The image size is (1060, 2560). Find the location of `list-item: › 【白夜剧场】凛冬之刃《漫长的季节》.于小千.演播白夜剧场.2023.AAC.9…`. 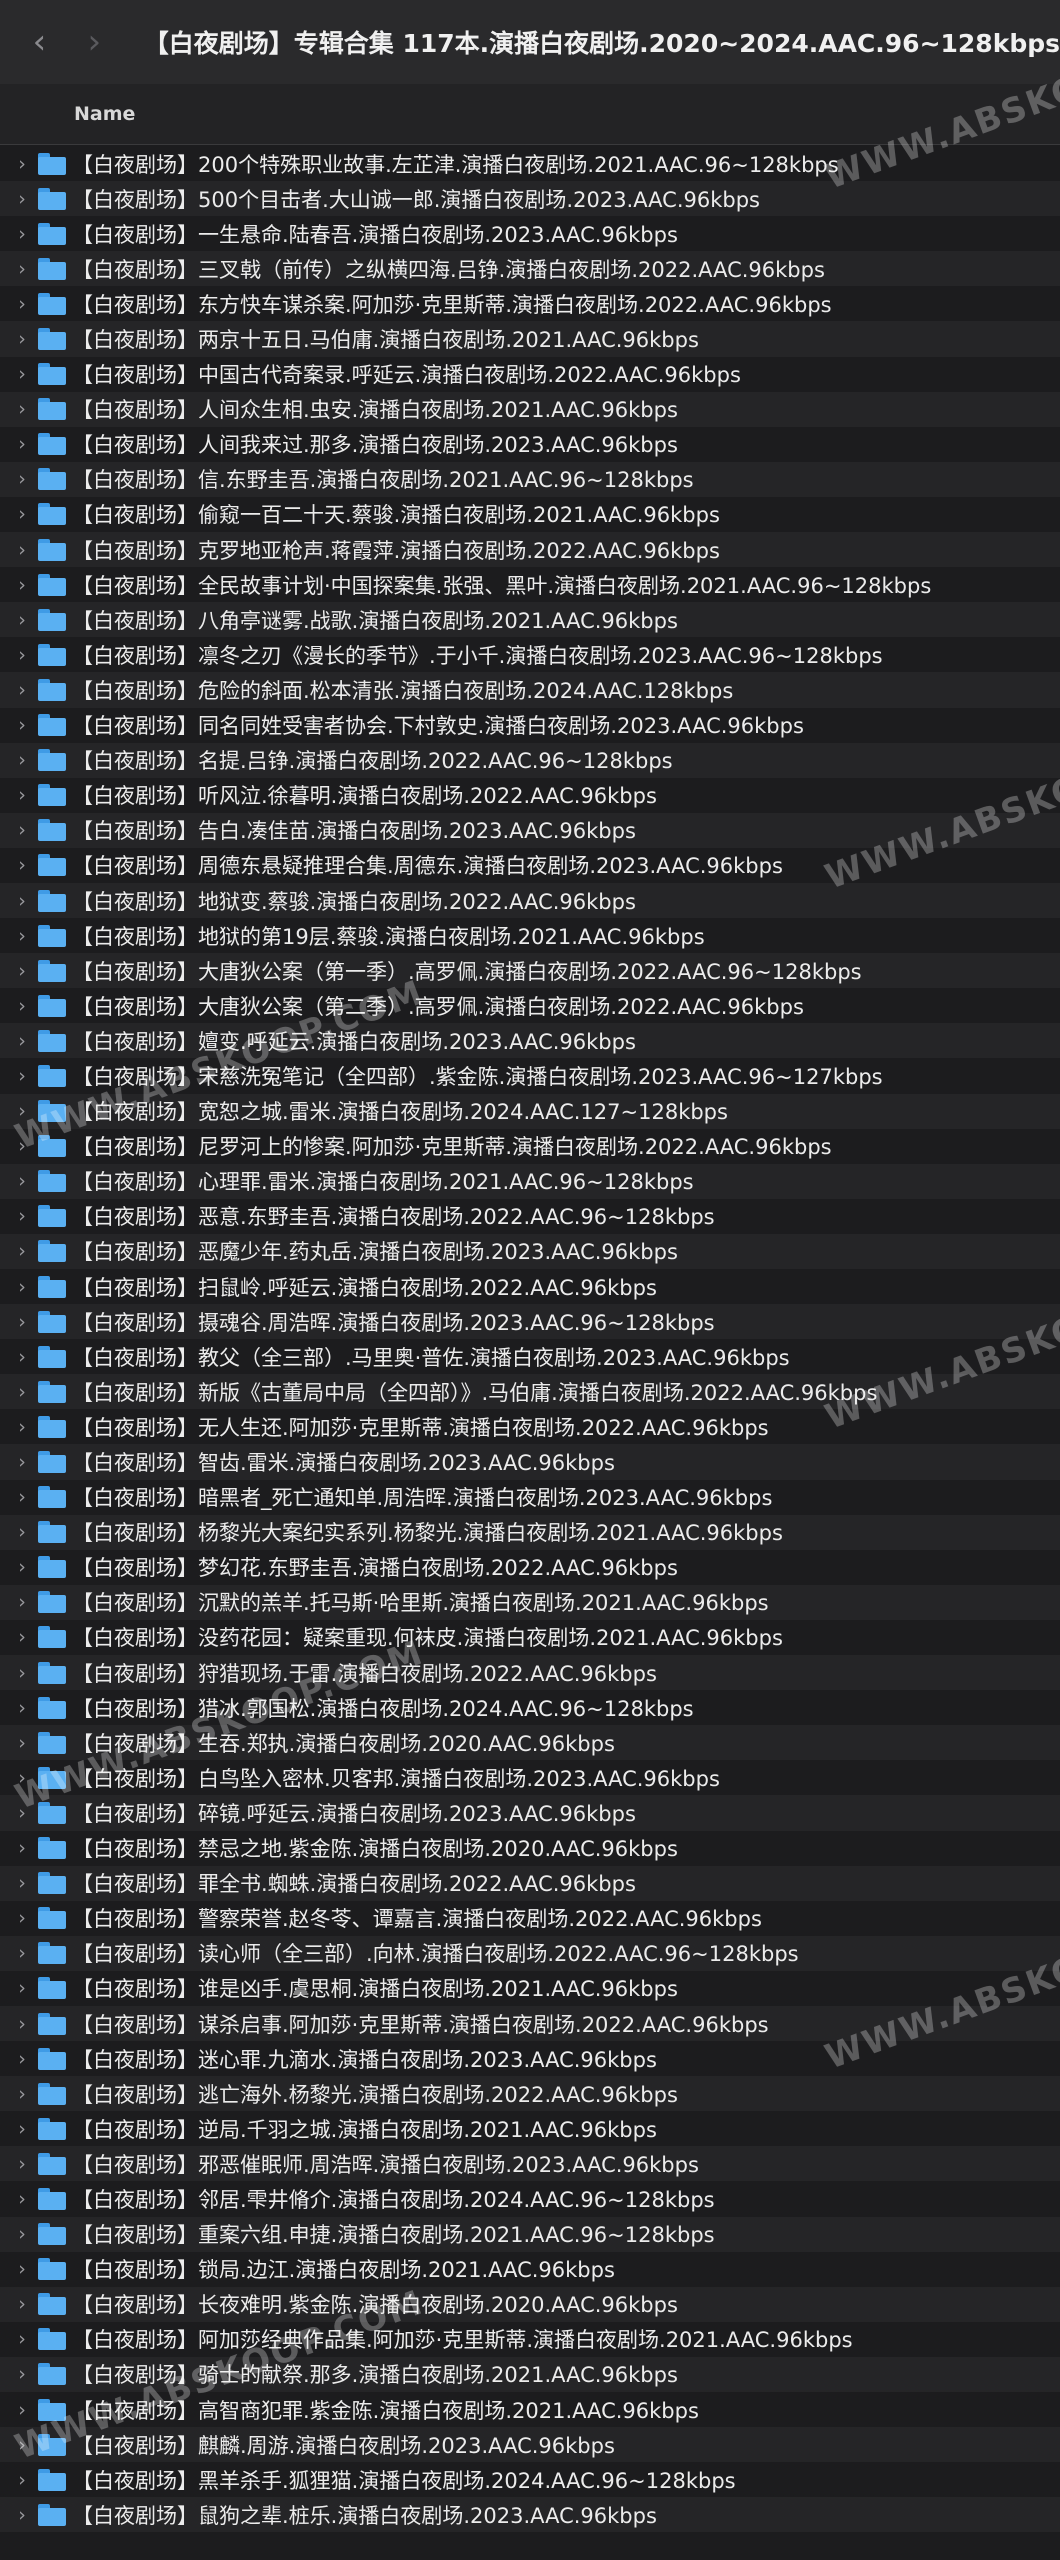

list-item: › 【白夜剧场】凛冬之刃《漫长的季节》.于小千.演播白夜剧场.2023.AAC.9… is located at coordinates (530, 654).